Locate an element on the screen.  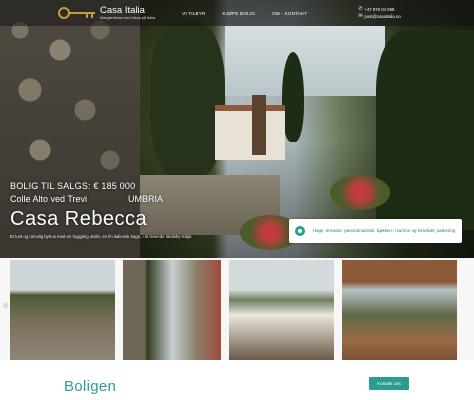
tree-right is located at coordinates (425, 130).